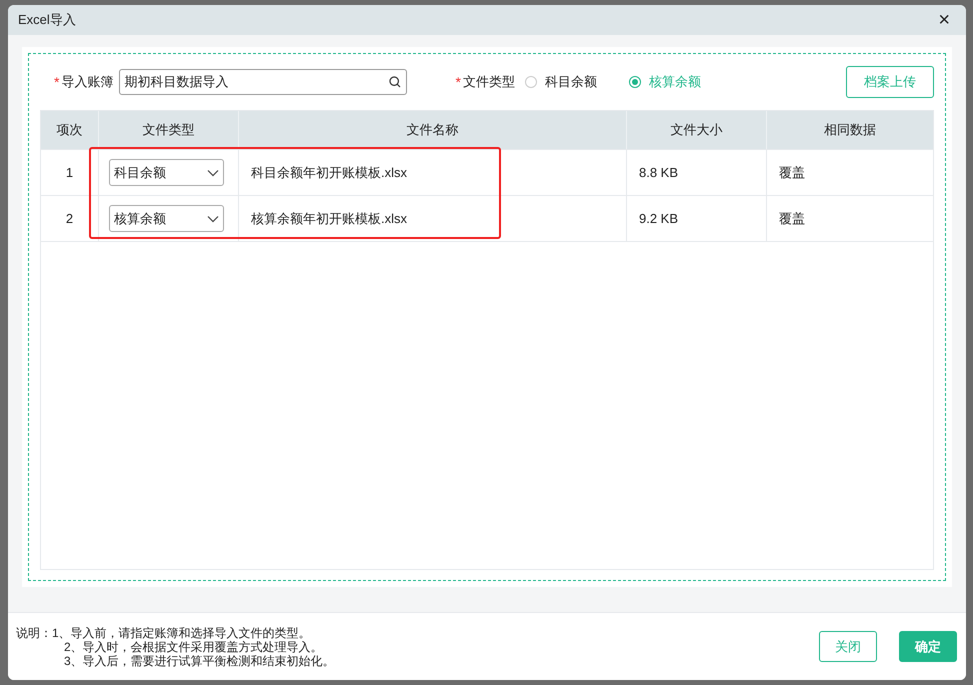 This screenshot has width=973, height=685. What do you see at coordinates (560, 82) in the screenshot?
I see `radio-option: 科目余额` at bounding box center [560, 82].